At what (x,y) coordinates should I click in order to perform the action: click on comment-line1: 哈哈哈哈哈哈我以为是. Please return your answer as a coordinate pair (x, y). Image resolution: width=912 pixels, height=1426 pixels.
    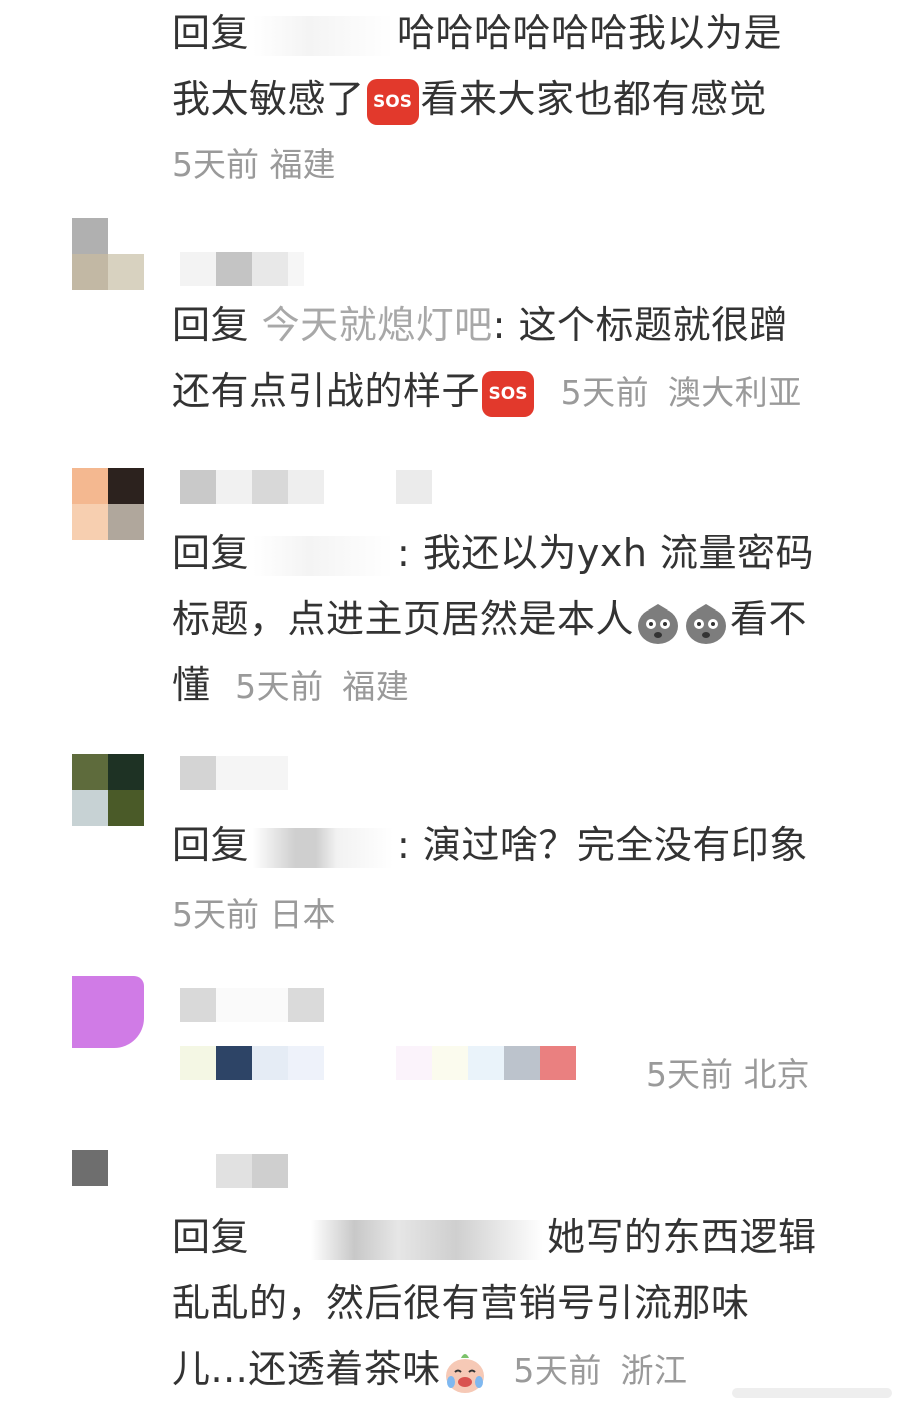
    Looking at the image, I should click on (590, 33).